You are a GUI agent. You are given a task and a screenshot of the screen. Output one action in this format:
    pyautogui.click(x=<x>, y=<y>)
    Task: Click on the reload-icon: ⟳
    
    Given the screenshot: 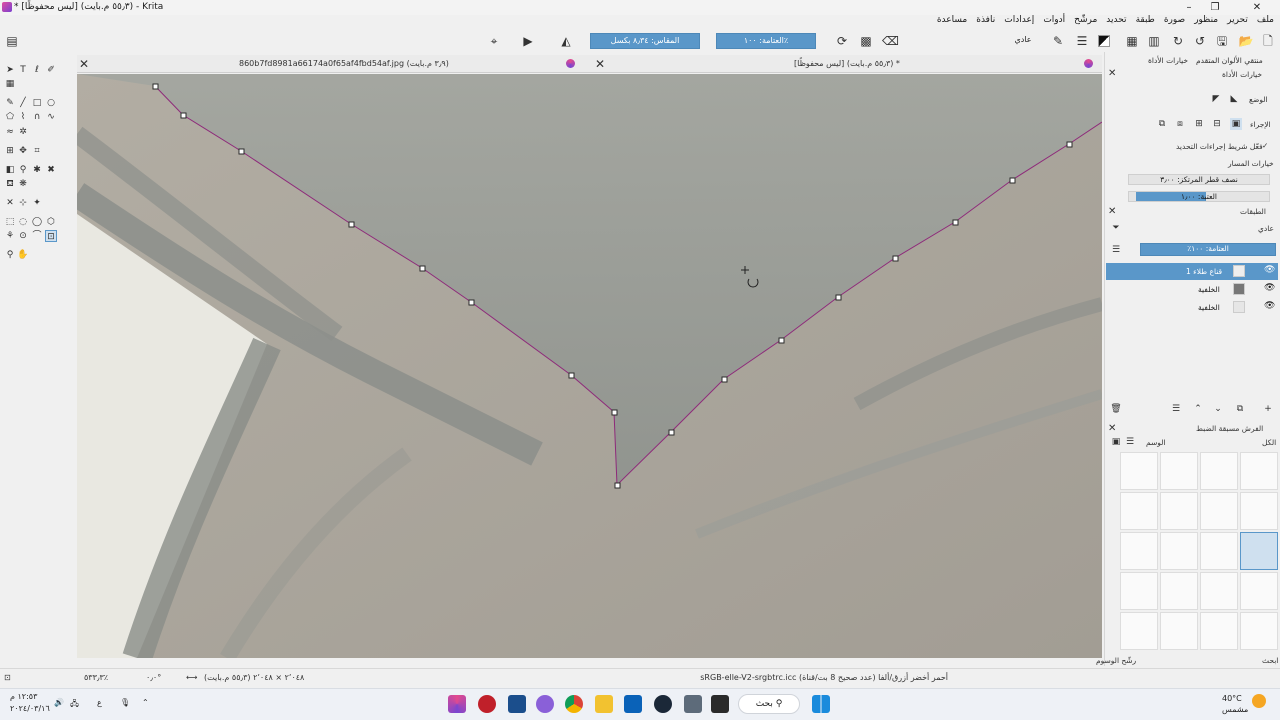 What is the action you would take?
    pyautogui.click(x=842, y=41)
    